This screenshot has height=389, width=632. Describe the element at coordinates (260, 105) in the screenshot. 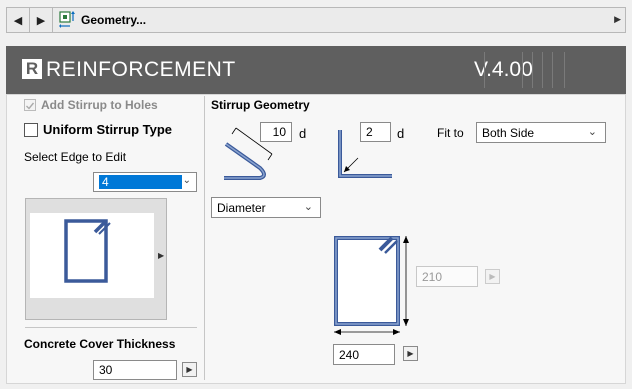

I see `stirrup-geometry-heading: Stirrup Geometry` at that location.